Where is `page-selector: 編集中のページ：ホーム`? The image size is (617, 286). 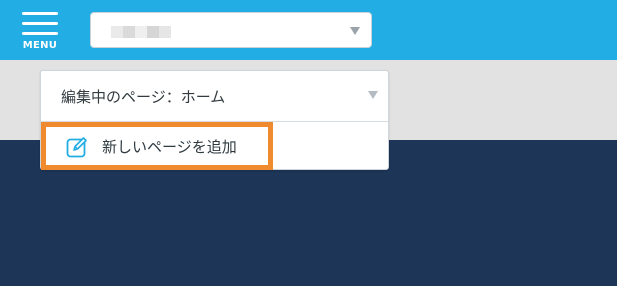 page-selector: 編集中のページ：ホーム is located at coordinates (214, 96).